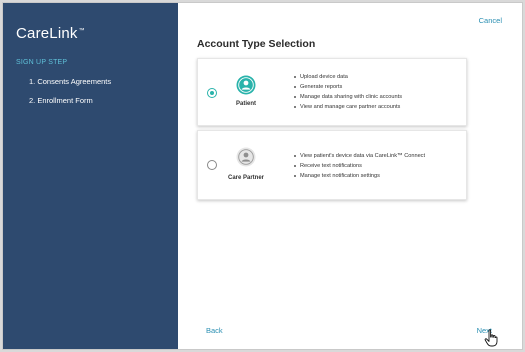 This screenshot has width=525, height=352. I want to click on brand-logo: CareLink™, so click(50, 33).